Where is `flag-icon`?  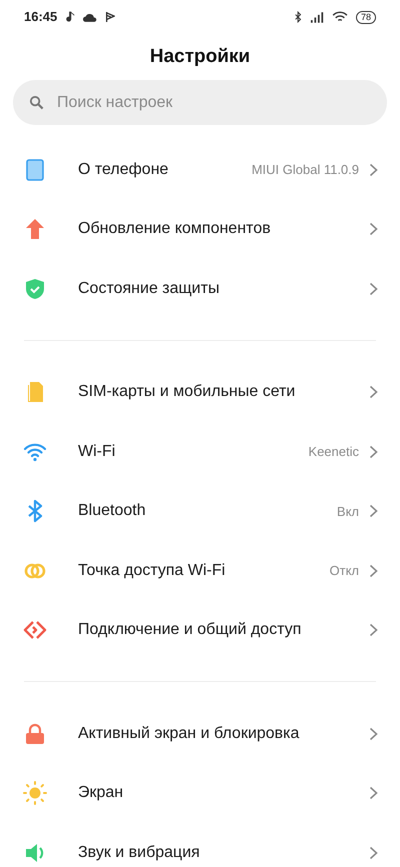 flag-icon is located at coordinates (110, 17).